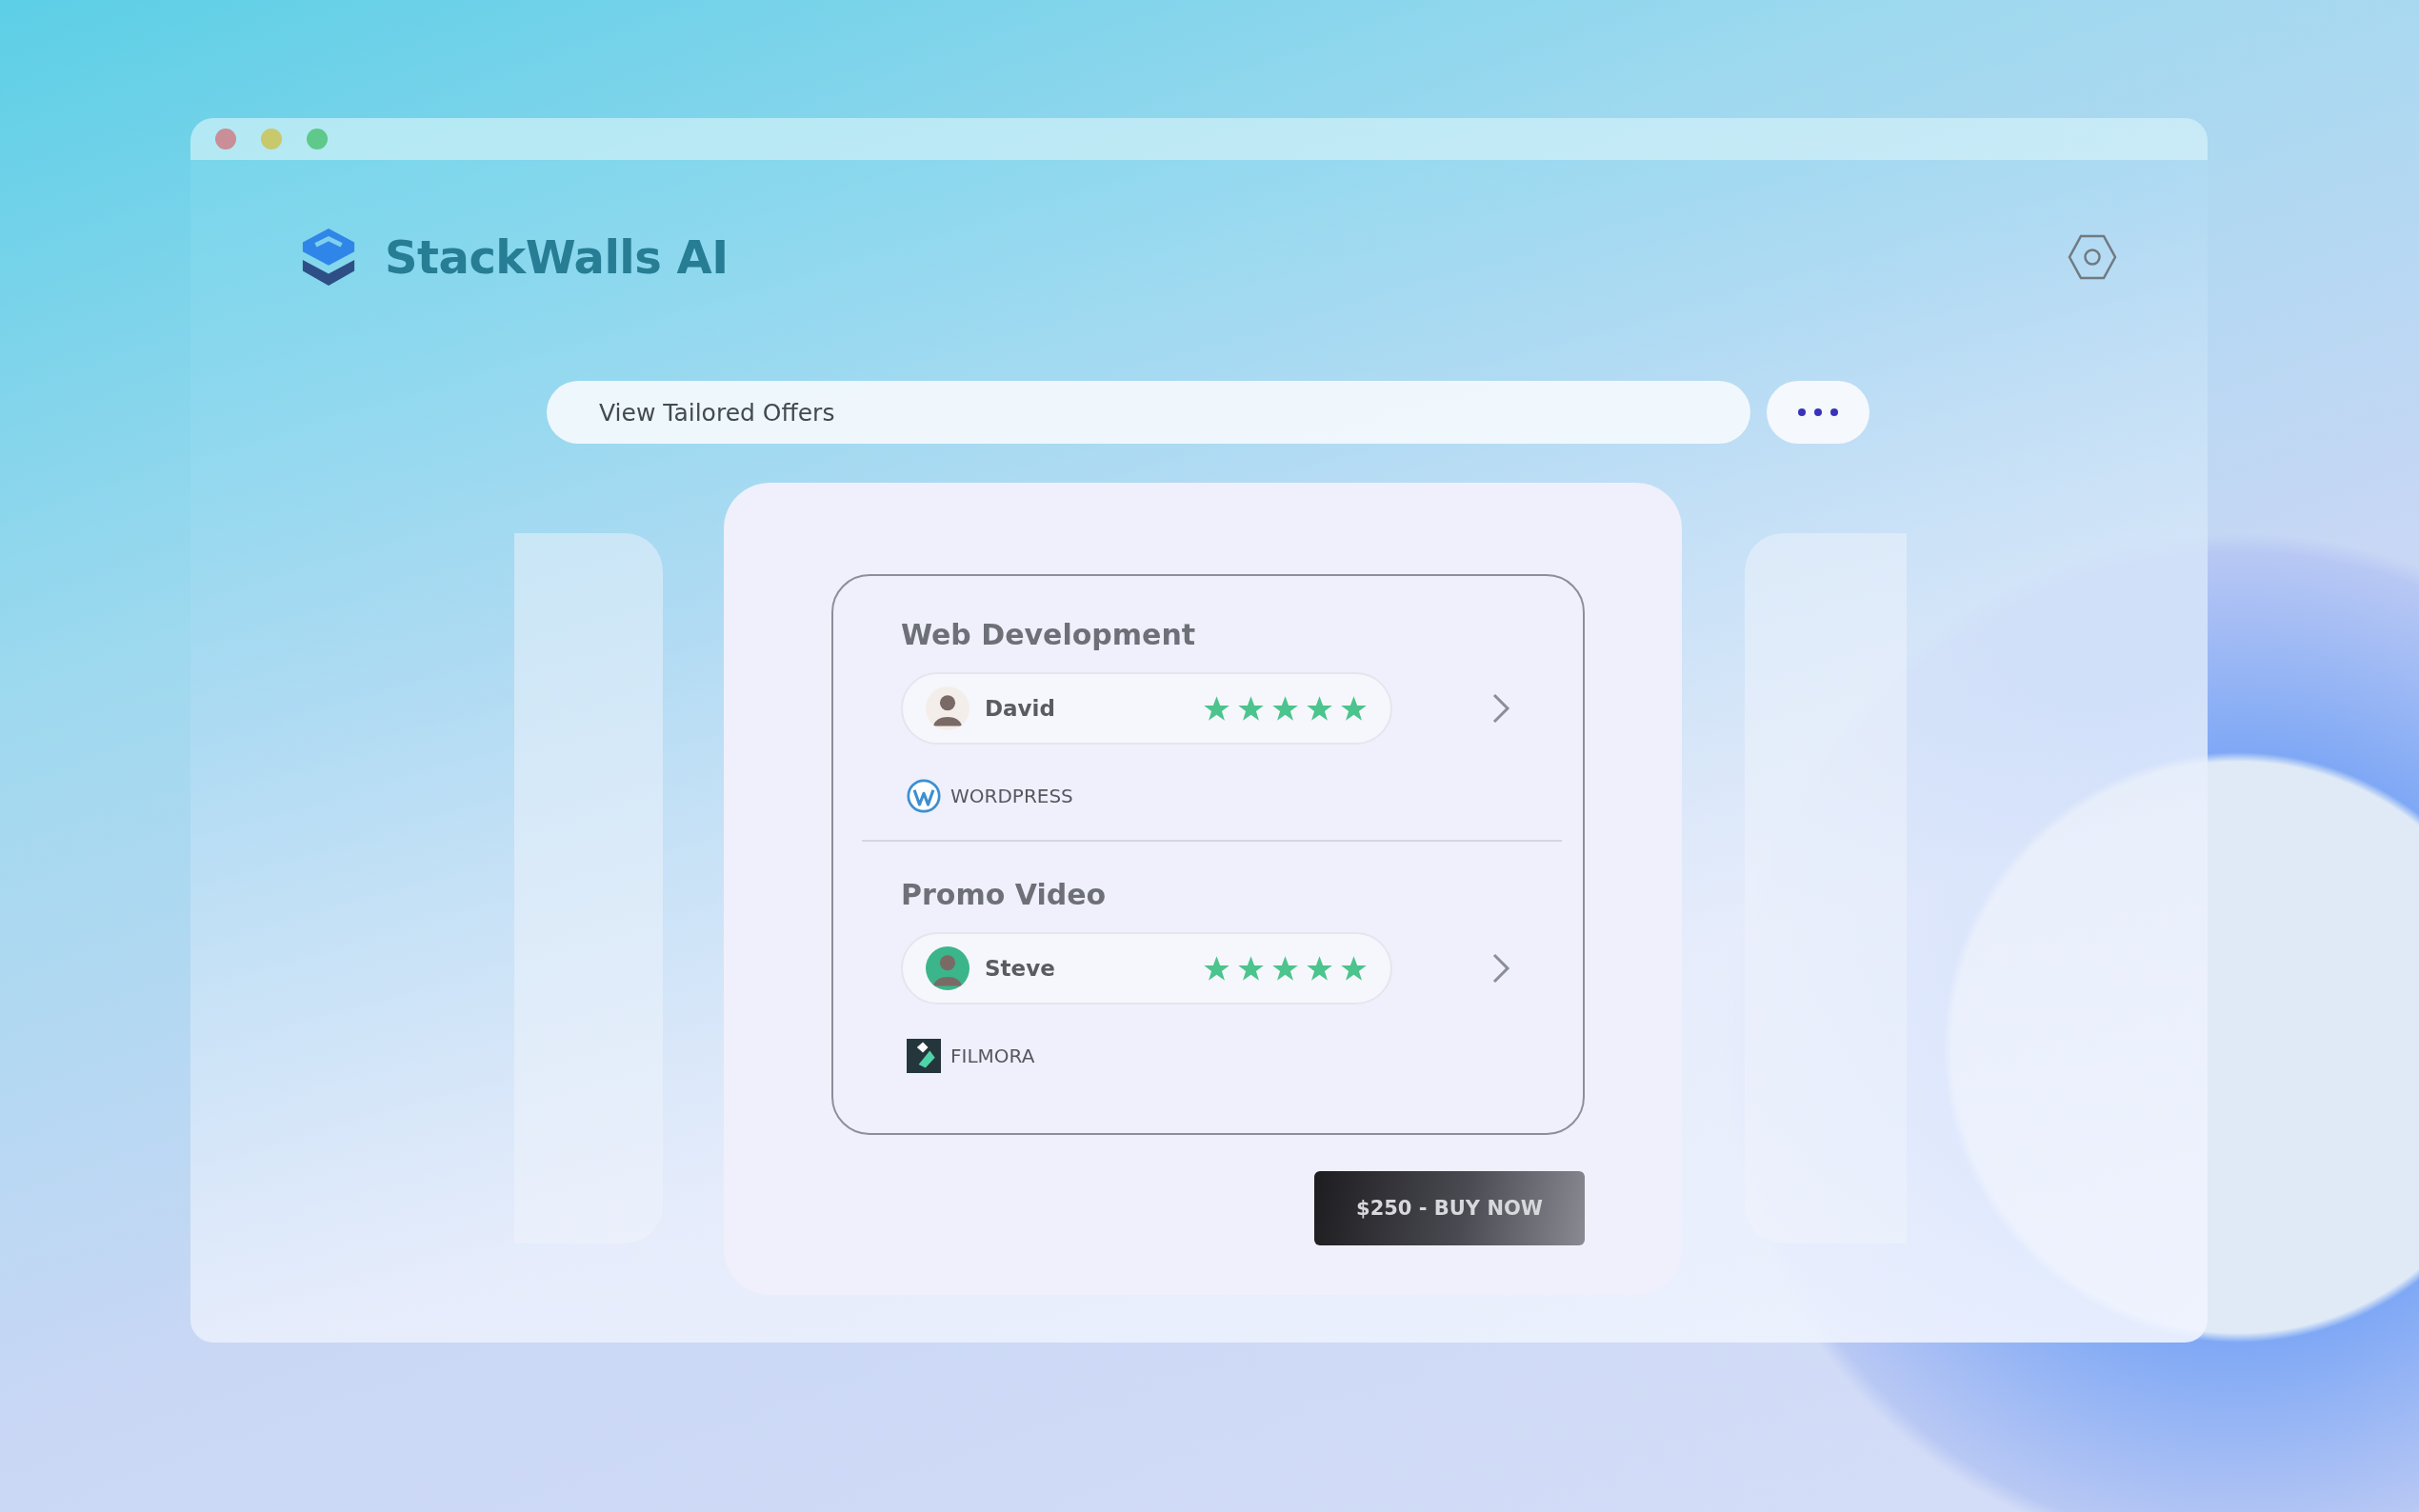  I want to click on provider-name: Steve, so click(1020, 968).